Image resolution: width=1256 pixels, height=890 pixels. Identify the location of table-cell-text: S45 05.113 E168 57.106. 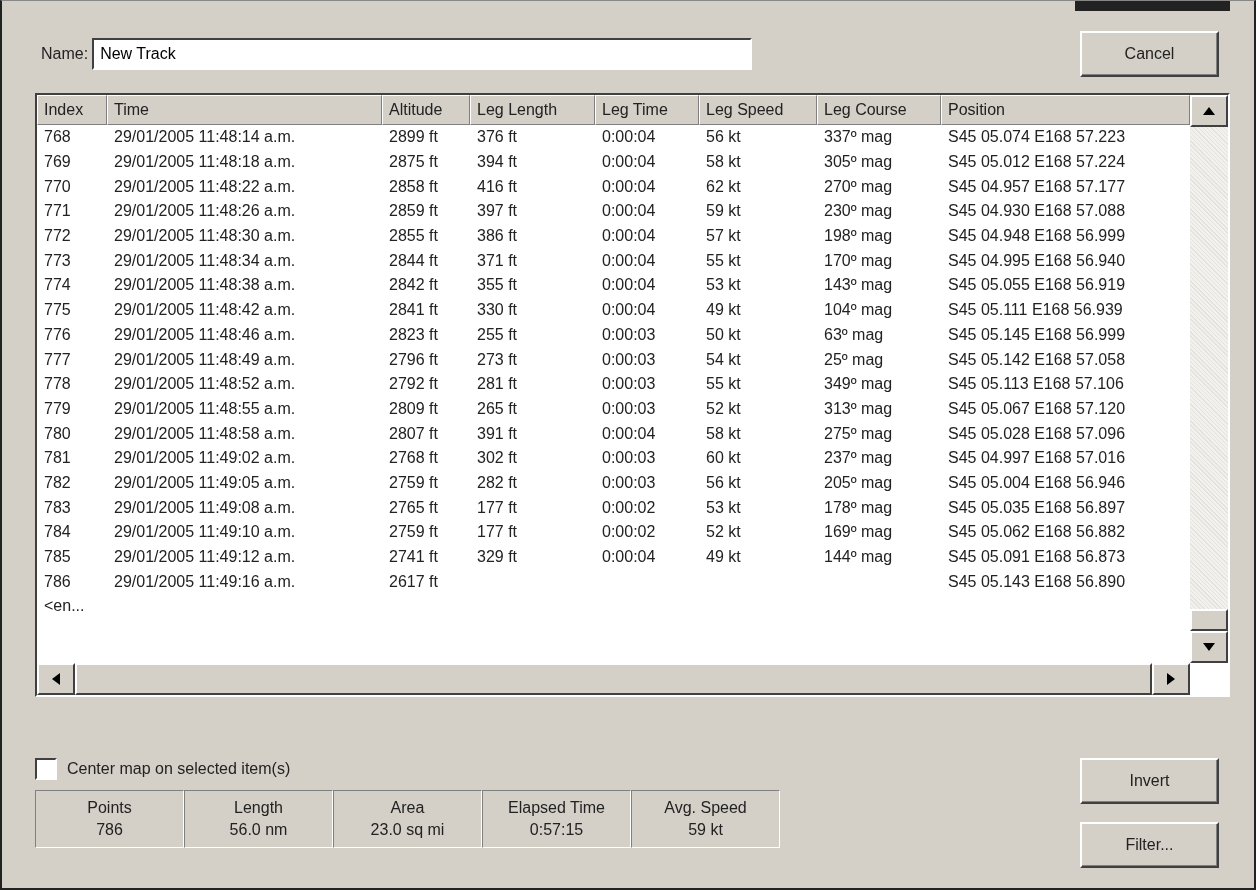
(1036, 384).